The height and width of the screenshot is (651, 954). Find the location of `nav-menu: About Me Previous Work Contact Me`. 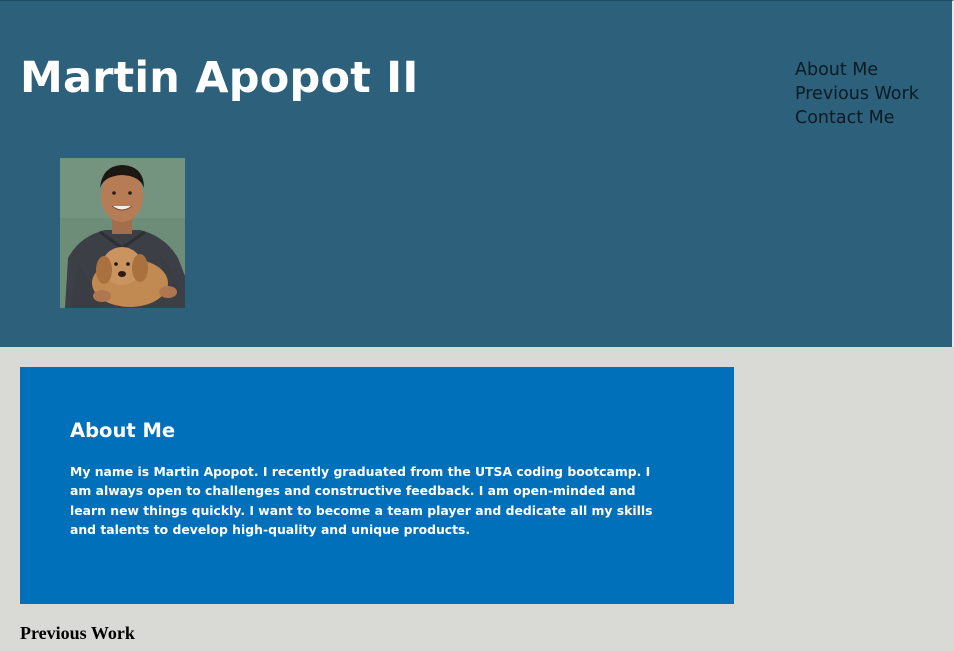

nav-menu: About Me Previous Work Contact Me is located at coordinates (857, 94).